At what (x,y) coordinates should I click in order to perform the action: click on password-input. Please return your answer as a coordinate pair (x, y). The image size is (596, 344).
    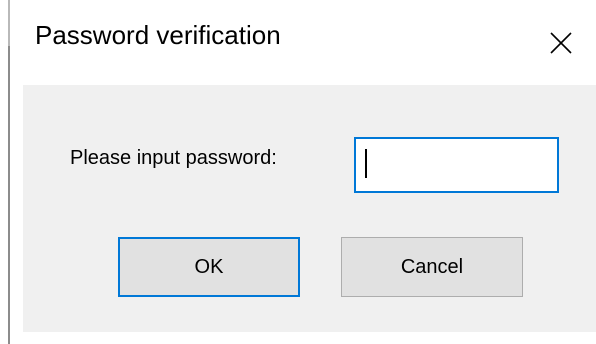
    Looking at the image, I should click on (456, 165).